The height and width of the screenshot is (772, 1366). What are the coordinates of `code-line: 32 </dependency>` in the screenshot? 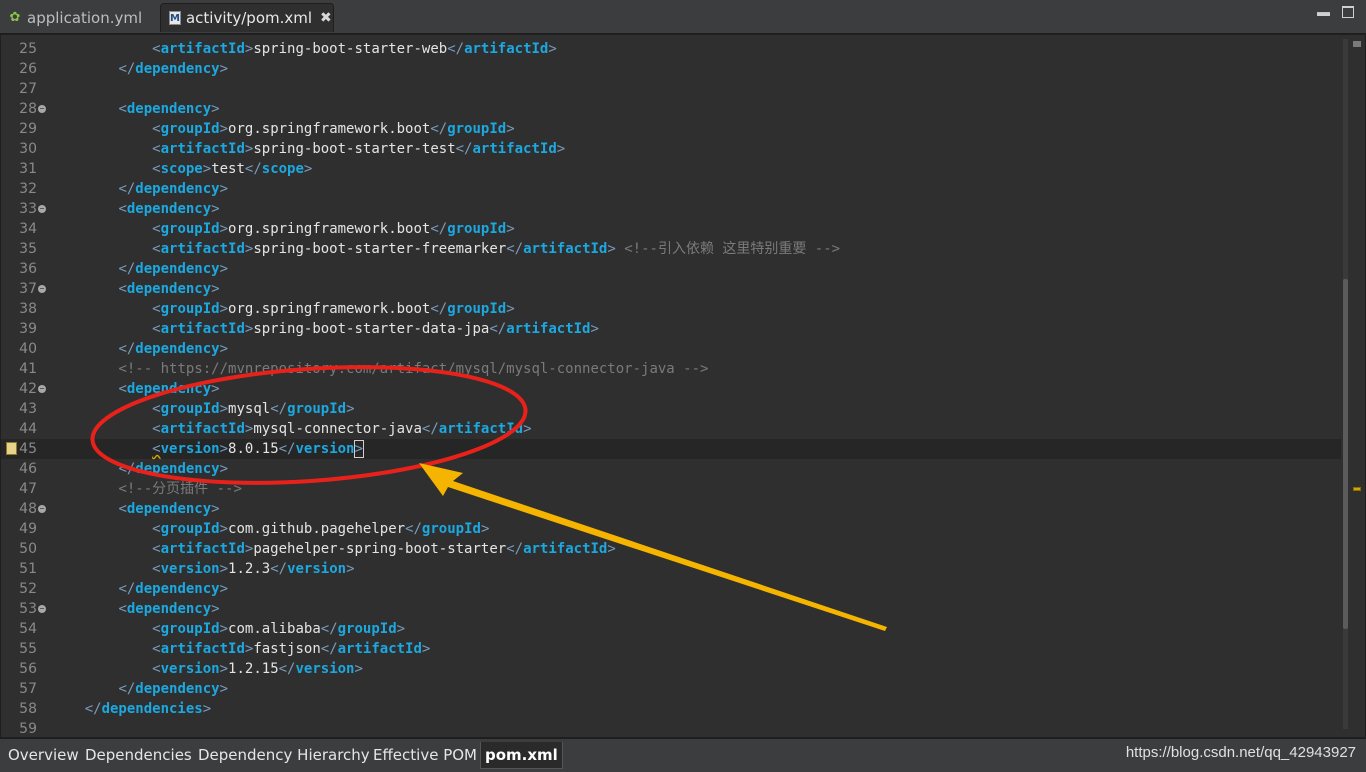 It's located at (671, 189).